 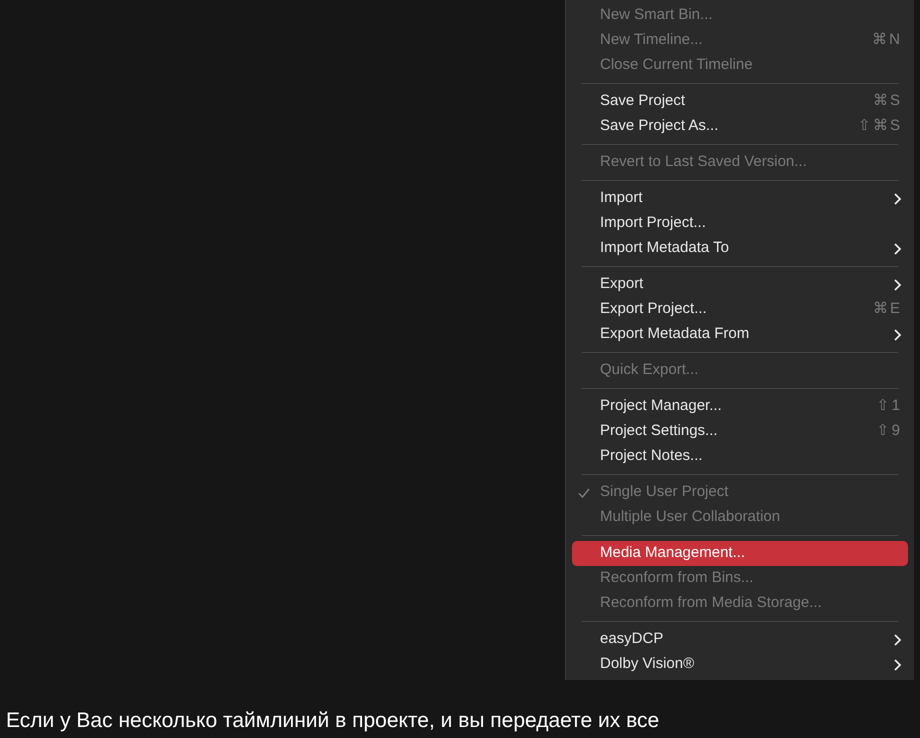 What do you see at coordinates (889, 431) in the screenshot?
I see `shortcut-text: ⇧9` at bounding box center [889, 431].